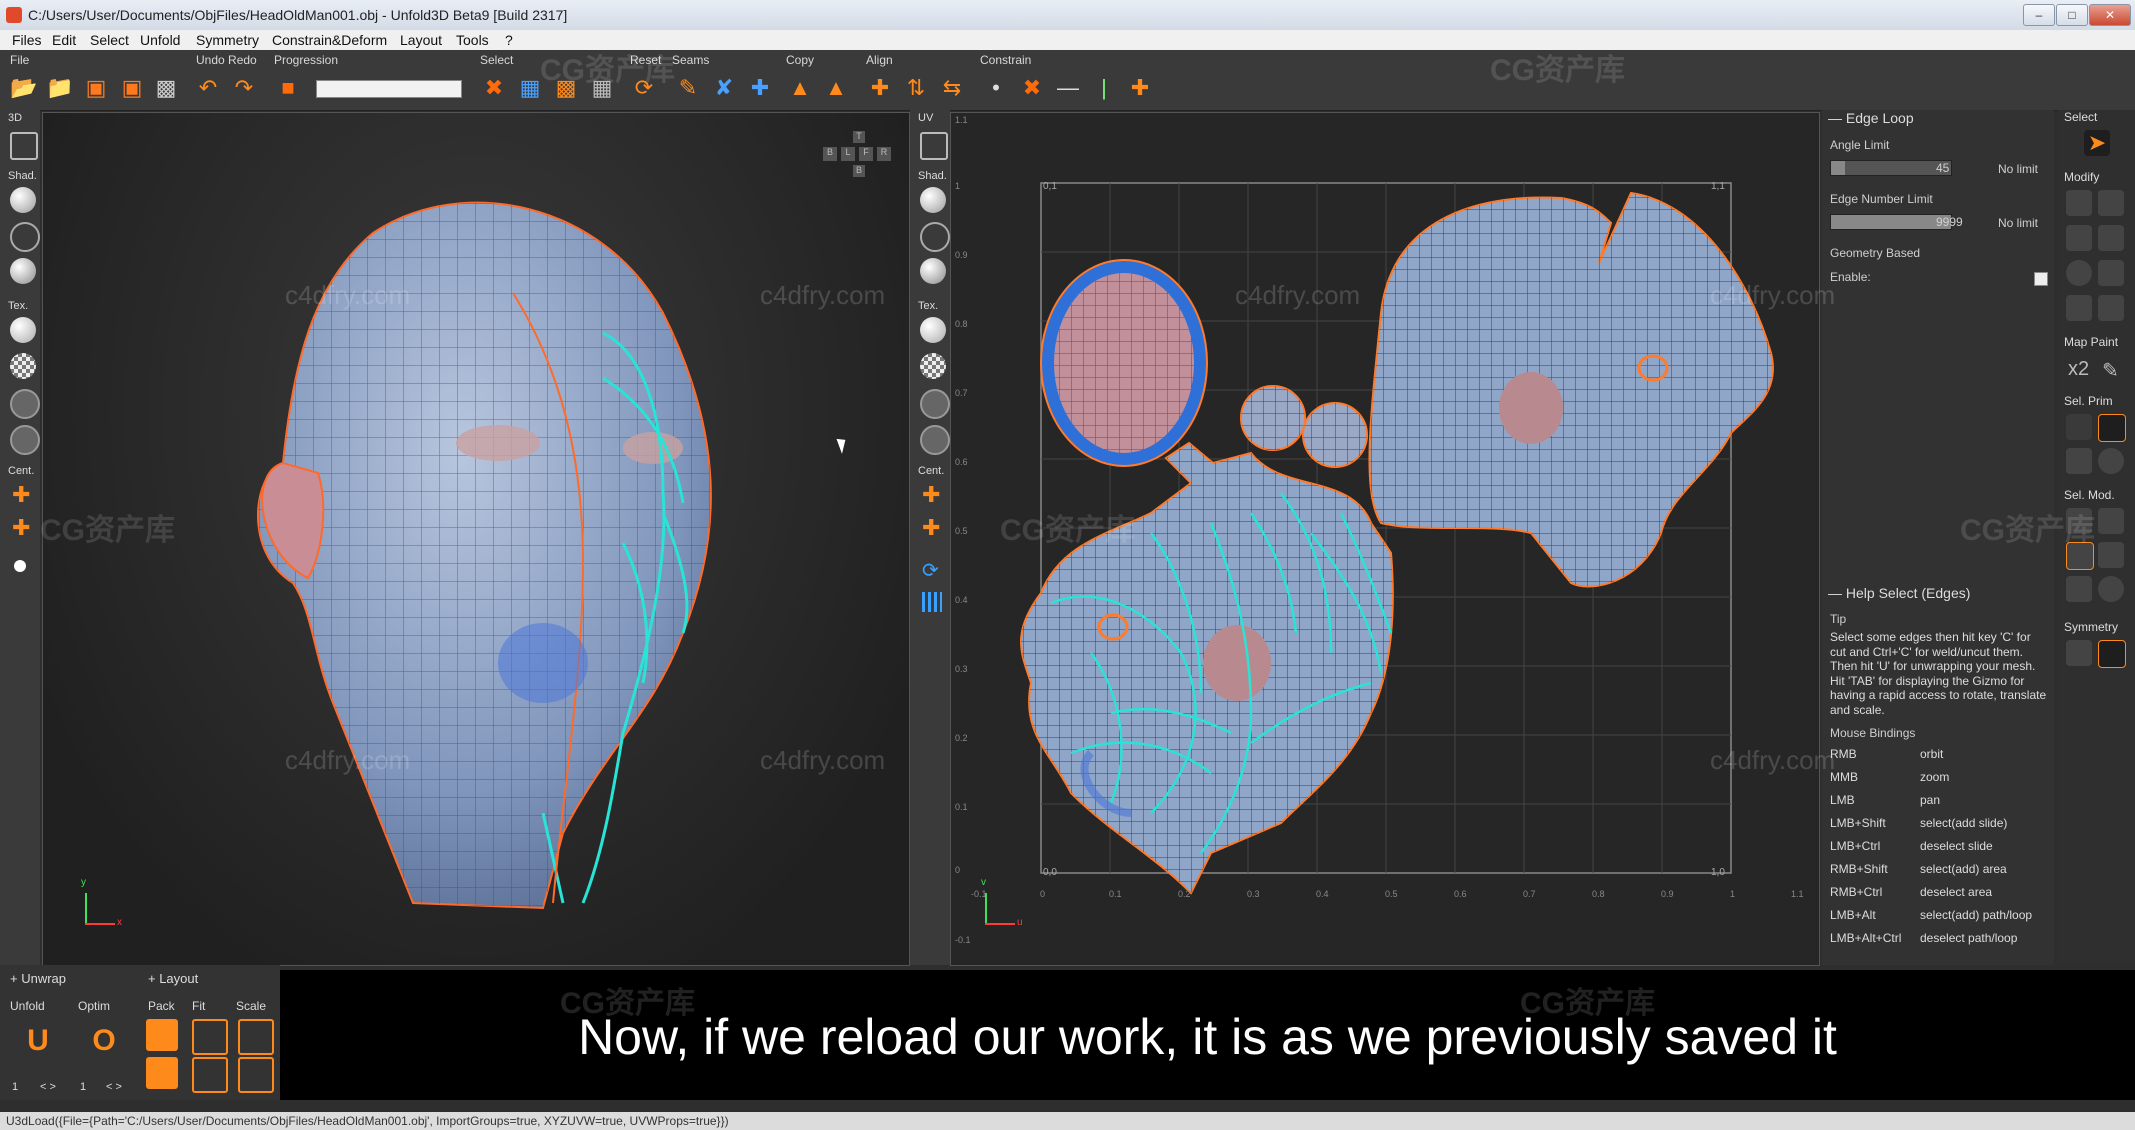 The image size is (2135, 1130). Describe the element at coordinates (2110, 15) in the screenshot. I see `close-button: ✕` at that location.